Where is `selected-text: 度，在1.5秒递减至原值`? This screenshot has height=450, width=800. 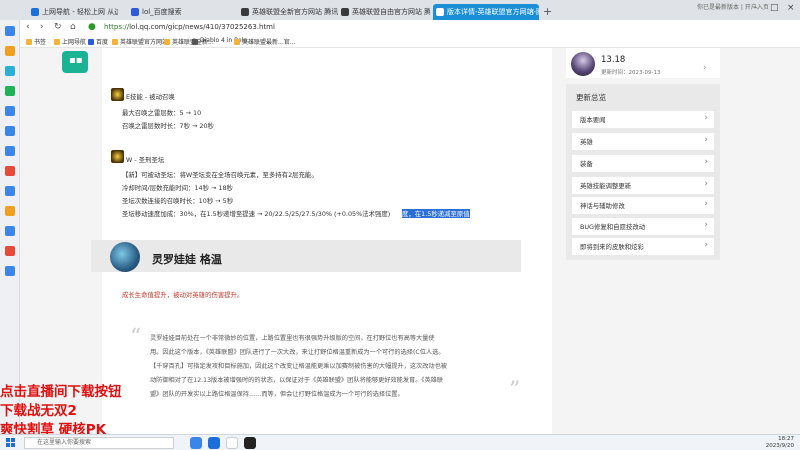
selected-text: 度，在1.5秒递减至原值 is located at coordinates (436, 213).